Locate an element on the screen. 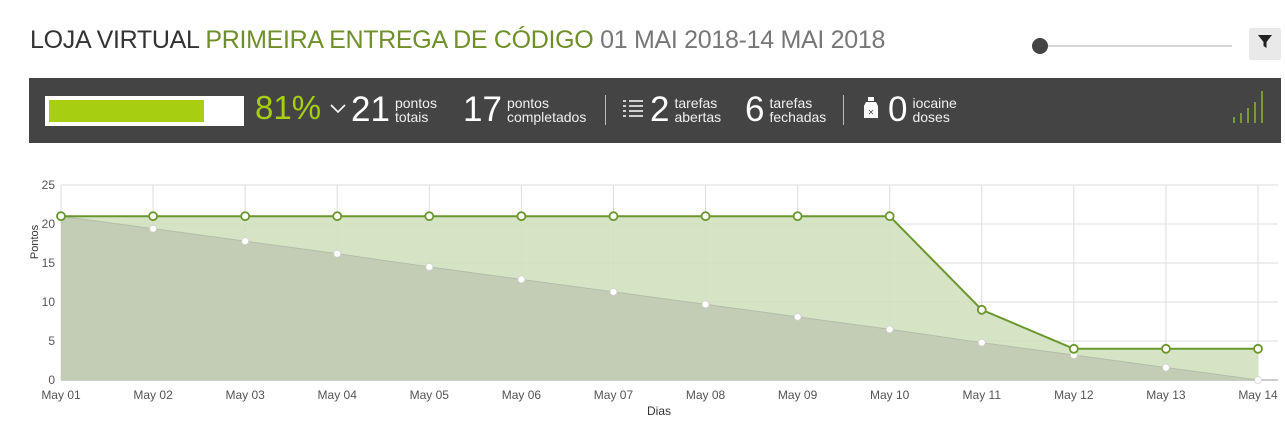 This screenshot has height=436, width=1285. total-points-stat: 21 pontos totais is located at coordinates (394, 110).